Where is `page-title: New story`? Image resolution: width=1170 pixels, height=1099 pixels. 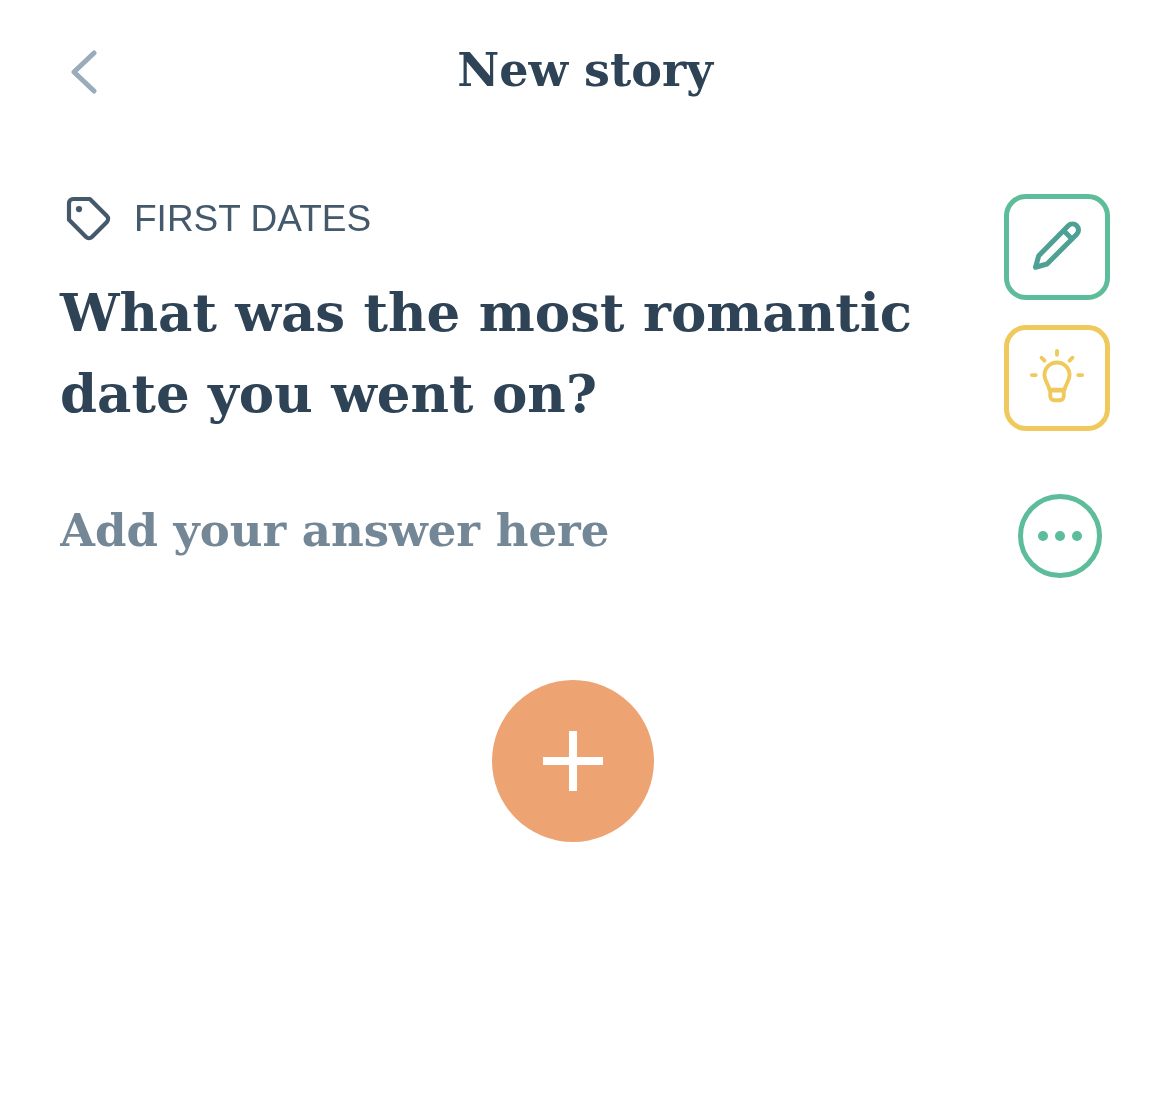
page-title: New story is located at coordinates (585, 70).